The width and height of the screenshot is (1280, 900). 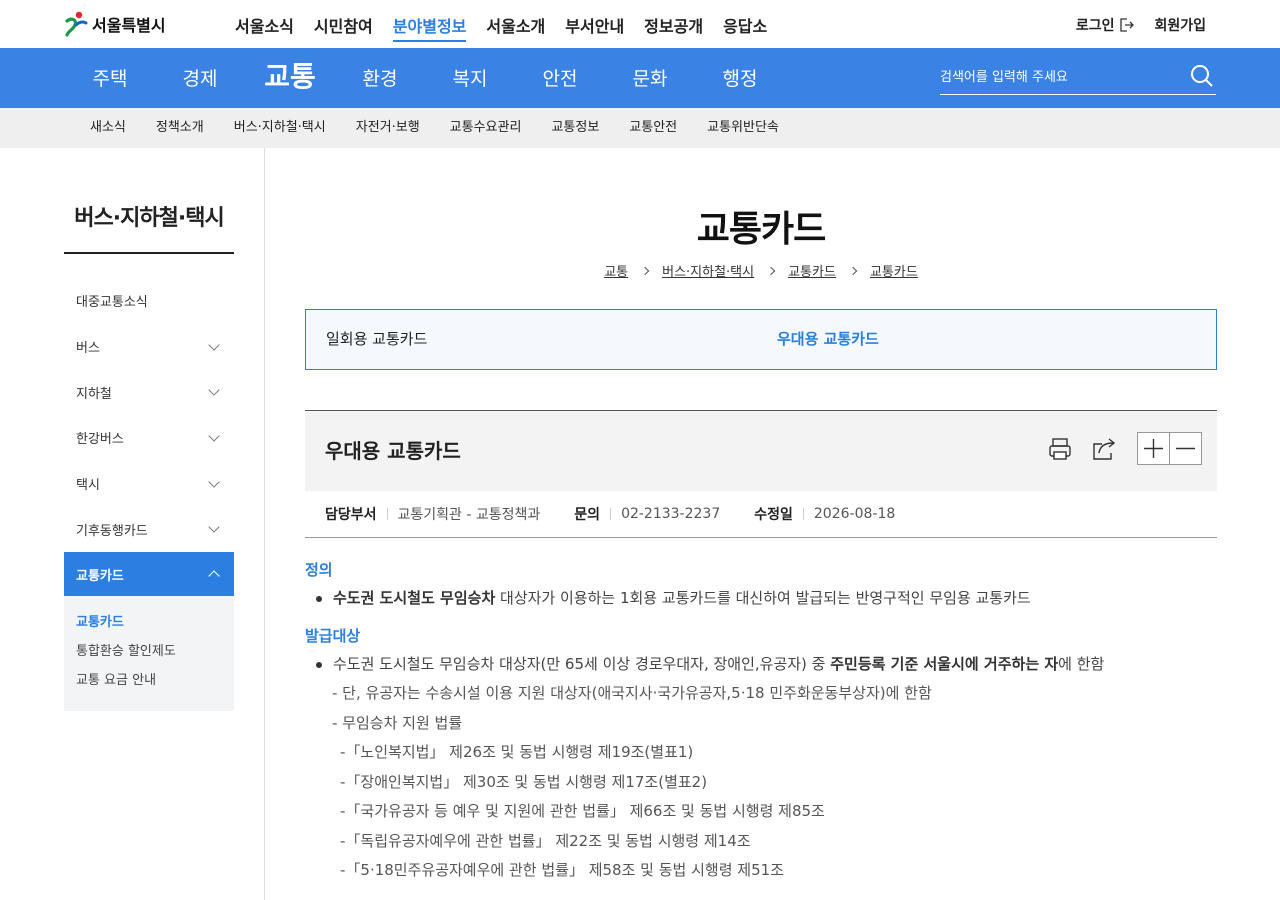 I want to click on search-input, so click(x=1060, y=77).